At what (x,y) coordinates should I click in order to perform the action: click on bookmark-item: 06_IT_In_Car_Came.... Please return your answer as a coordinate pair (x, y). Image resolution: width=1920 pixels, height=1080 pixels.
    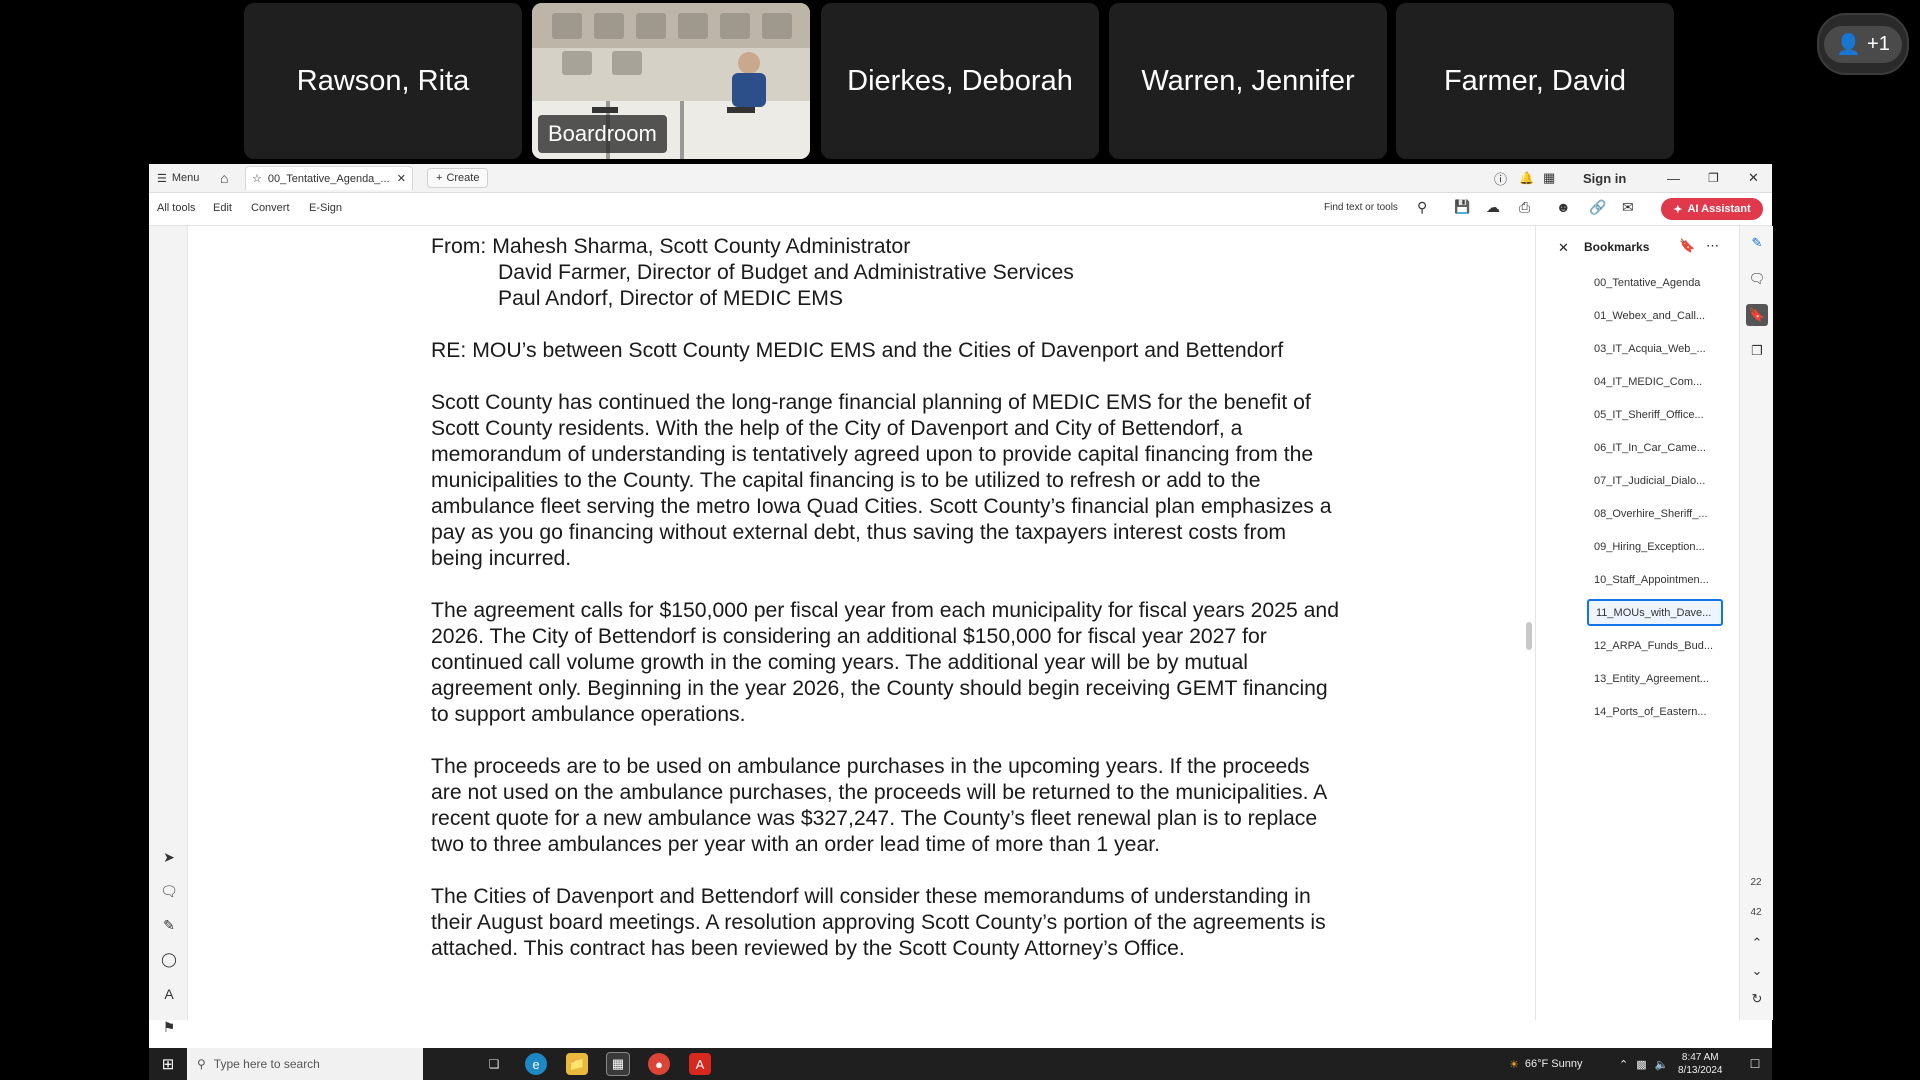
    Looking at the image, I should click on (1655, 447).